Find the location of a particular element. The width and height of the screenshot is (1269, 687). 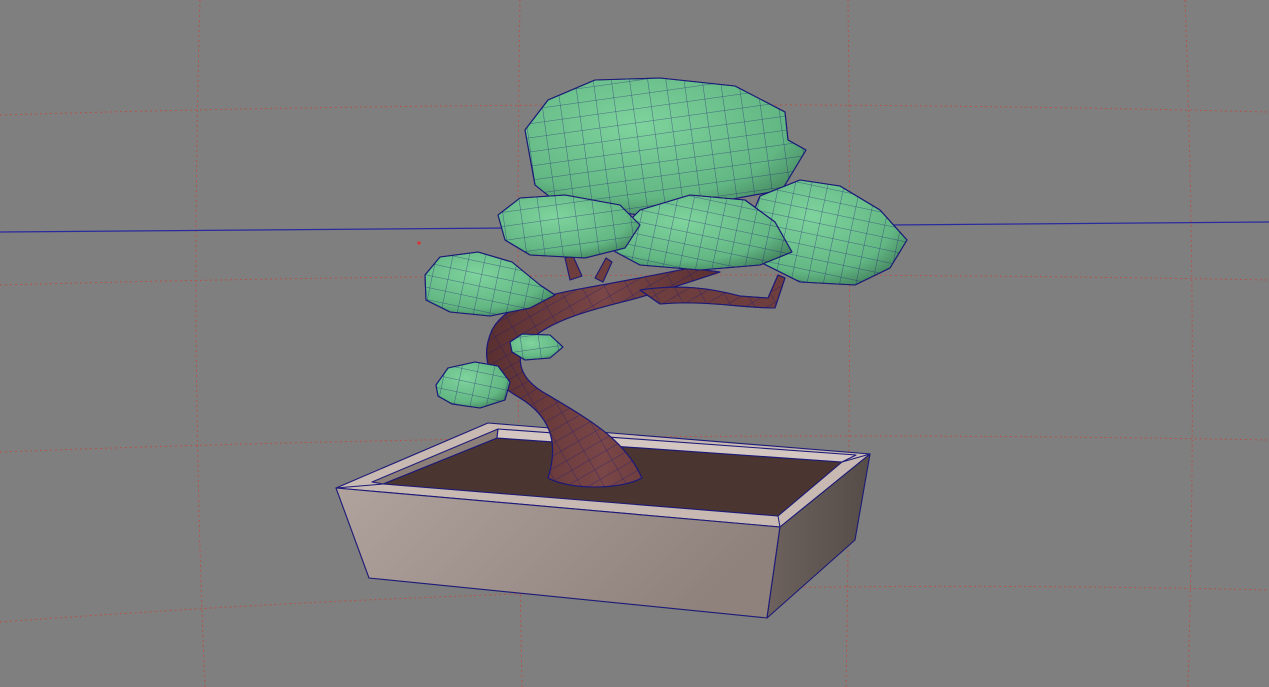

pivot-marker is located at coordinates (419, 243).